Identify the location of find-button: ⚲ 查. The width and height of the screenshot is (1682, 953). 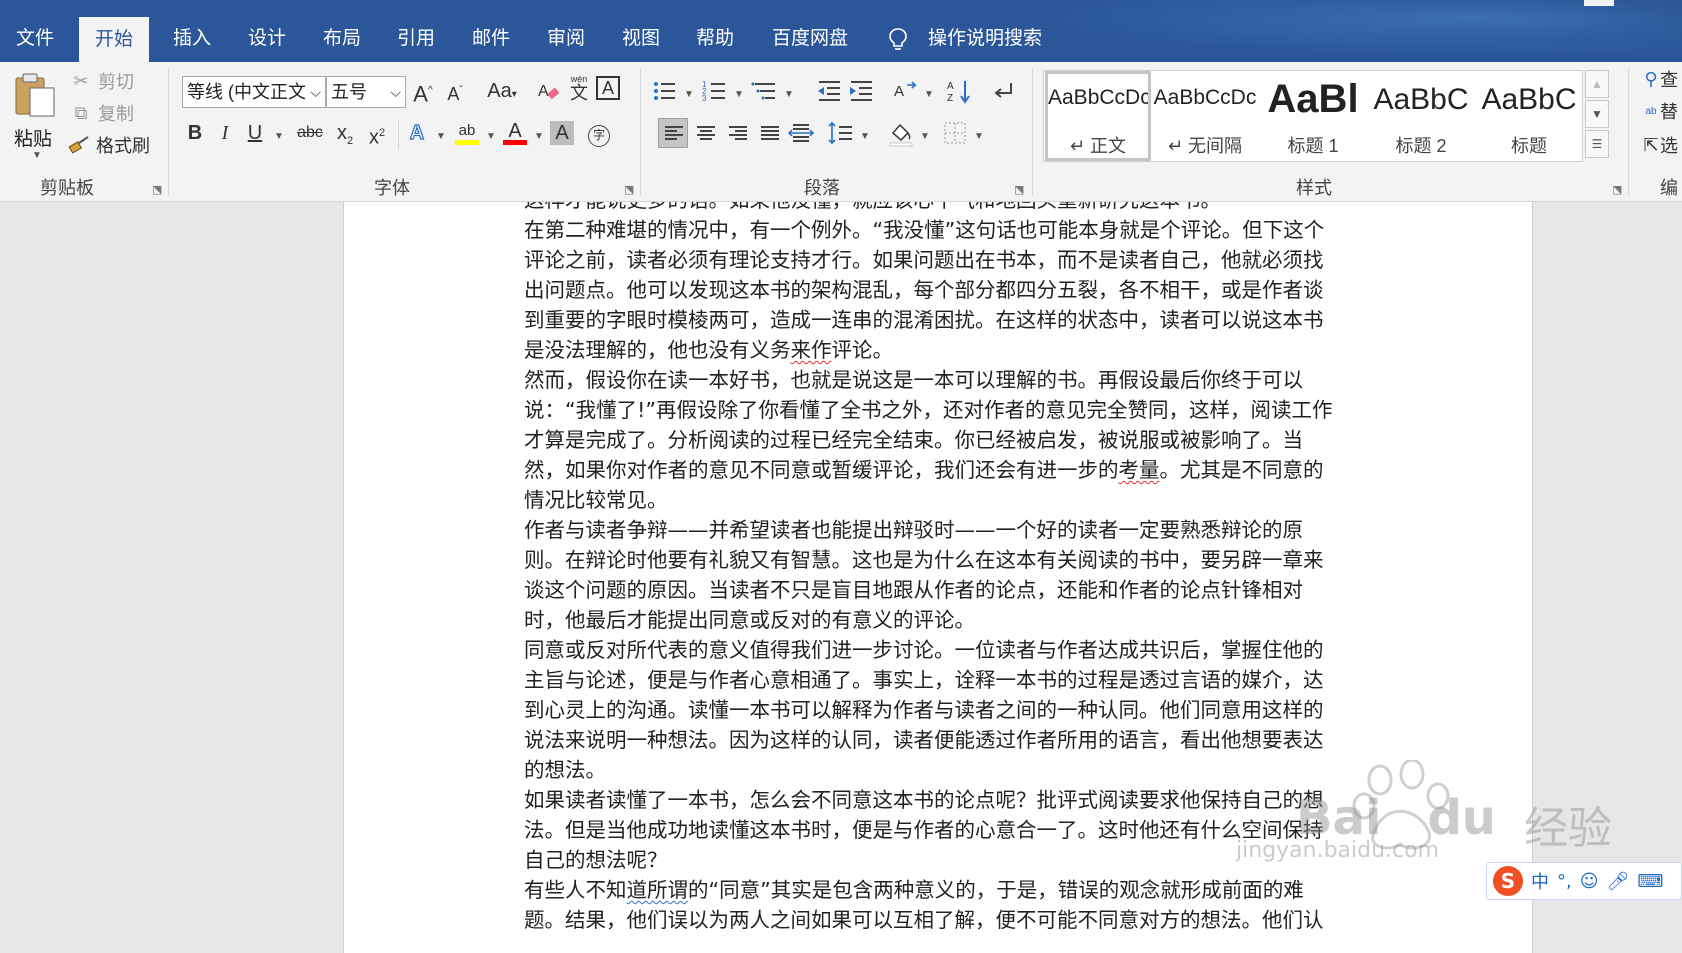
(1660, 79).